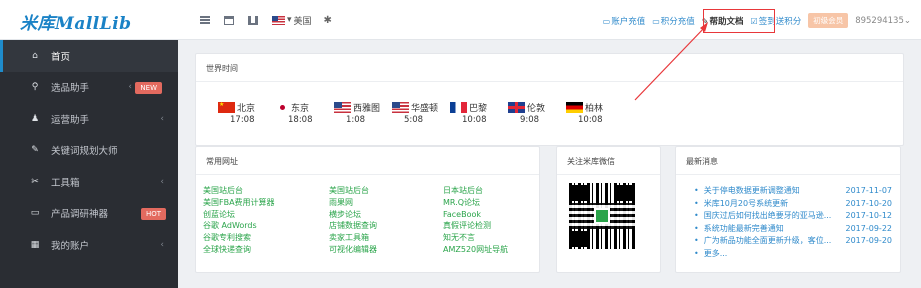 This screenshot has width=921, height=288. Describe the element at coordinates (386, 250) in the screenshot. I see `site-link: 可视化编辑器` at that location.